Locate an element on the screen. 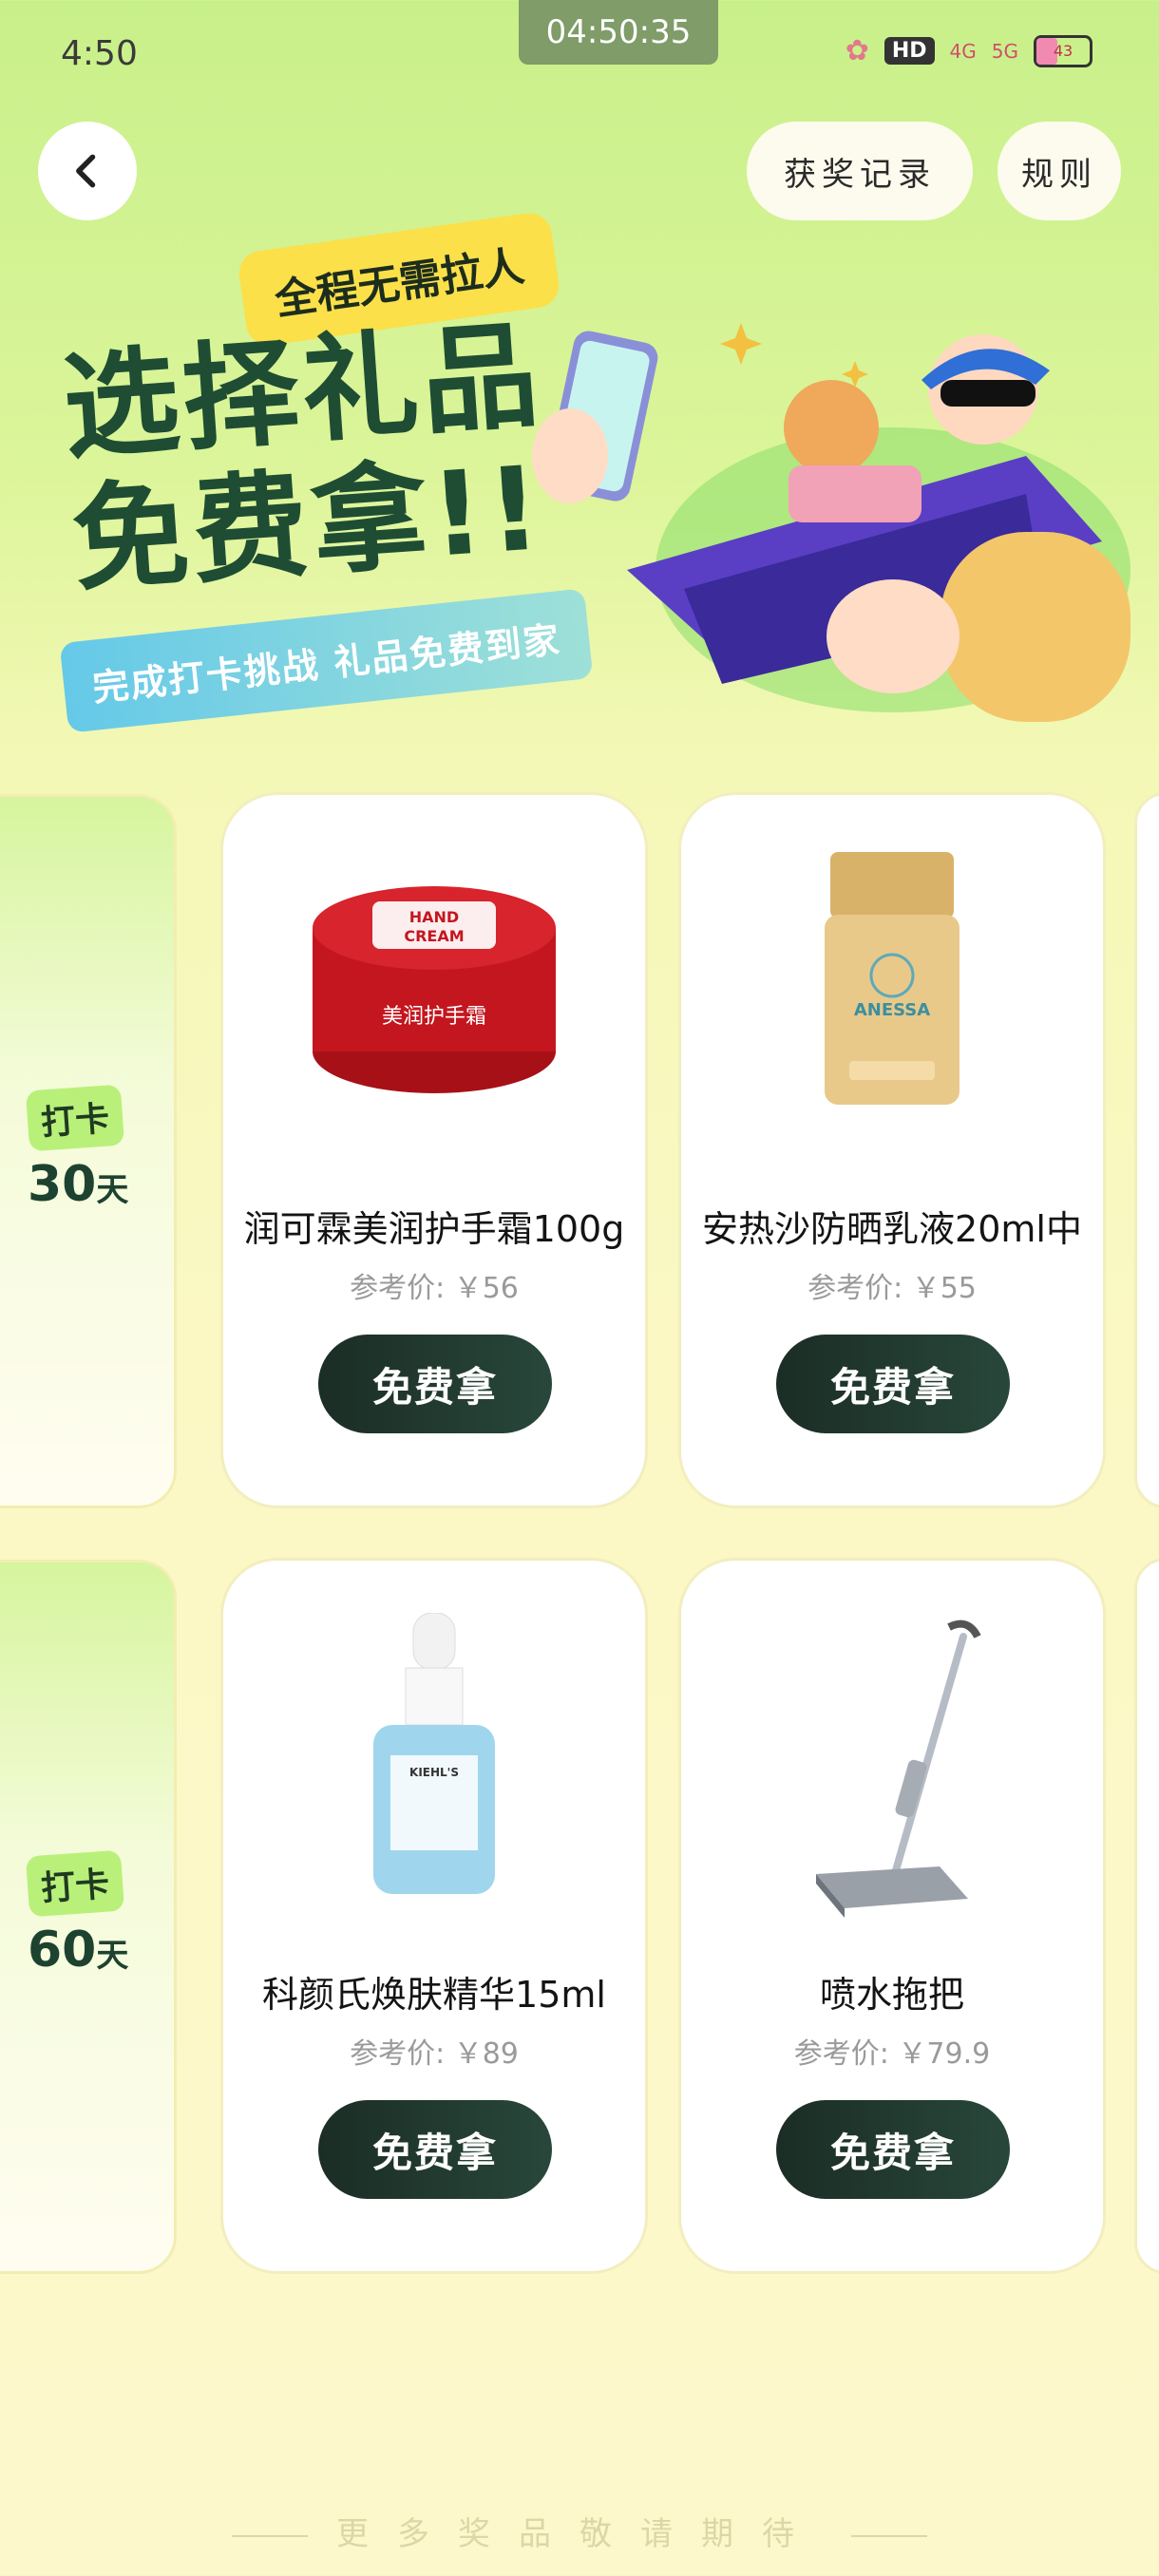 The height and width of the screenshot is (2576, 1159). product-image: HAND CREAM 美润护手霜 is located at coordinates (434, 980).